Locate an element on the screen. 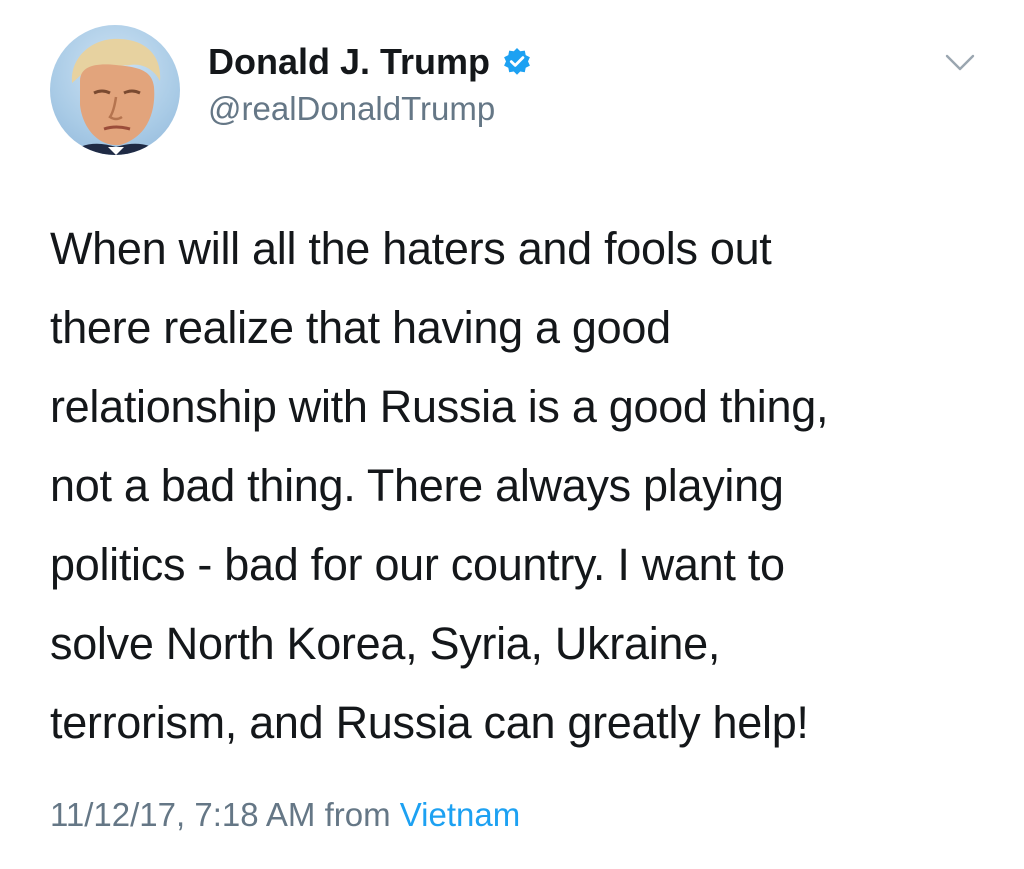  tweet-meta: 11/12/17, 7:18 AM from Vietnam is located at coordinates (285, 815).